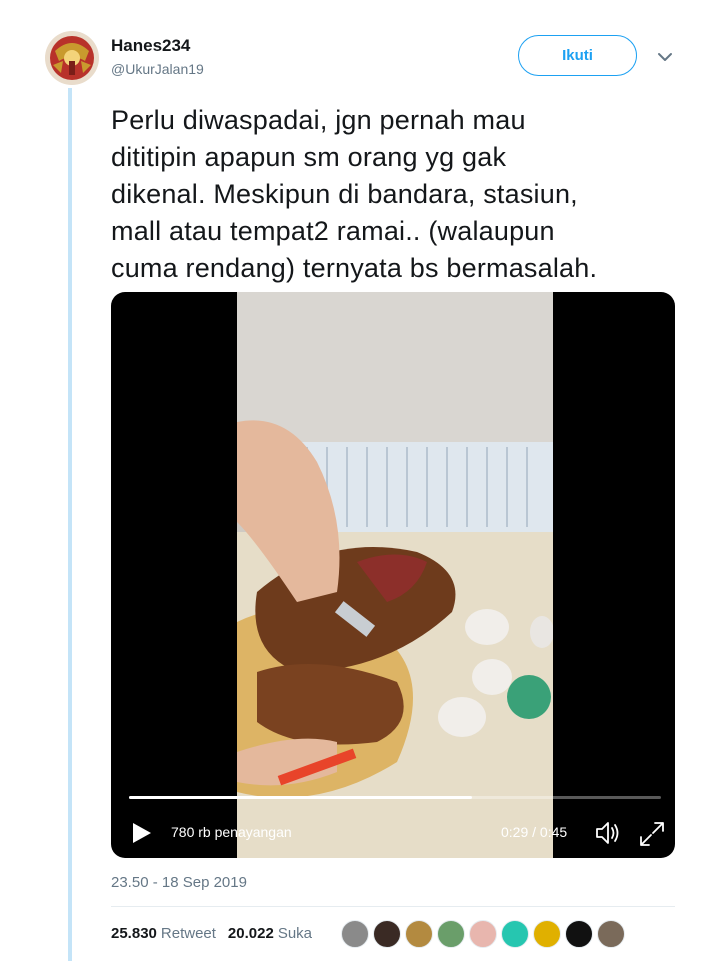 The width and height of the screenshot is (720, 961). Describe the element at coordinates (534, 832) in the screenshot. I see `video-time: 0:29 / 0:45` at that location.